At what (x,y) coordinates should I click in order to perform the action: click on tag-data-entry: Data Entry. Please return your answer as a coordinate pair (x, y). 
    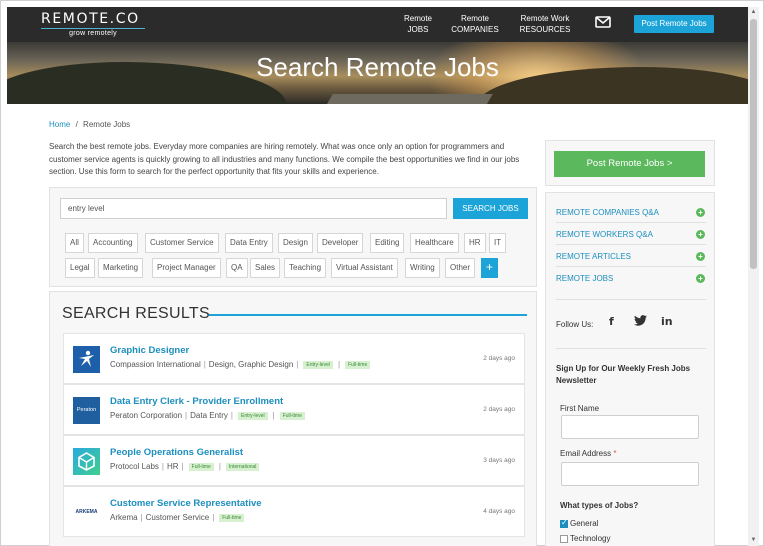
    Looking at the image, I should click on (249, 243).